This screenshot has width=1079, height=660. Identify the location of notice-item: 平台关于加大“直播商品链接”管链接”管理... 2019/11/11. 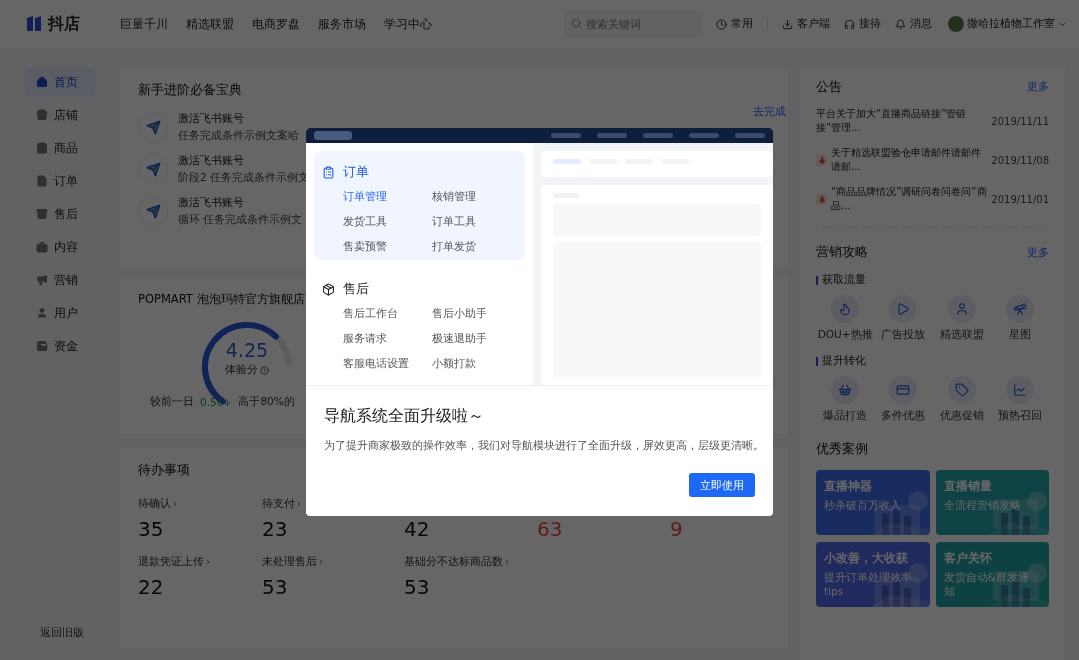
(932, 121).